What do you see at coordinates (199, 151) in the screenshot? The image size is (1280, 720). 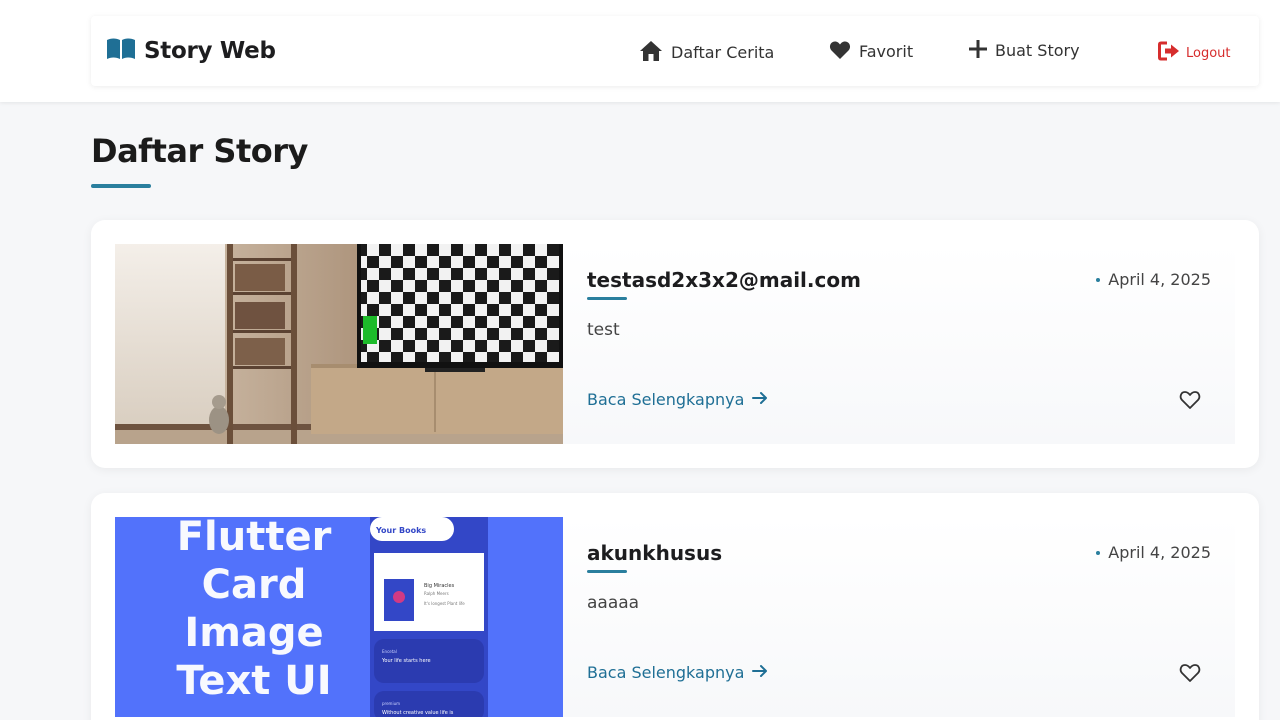 I see `page-title: Daftar Story` at bounding box center [199, 151].